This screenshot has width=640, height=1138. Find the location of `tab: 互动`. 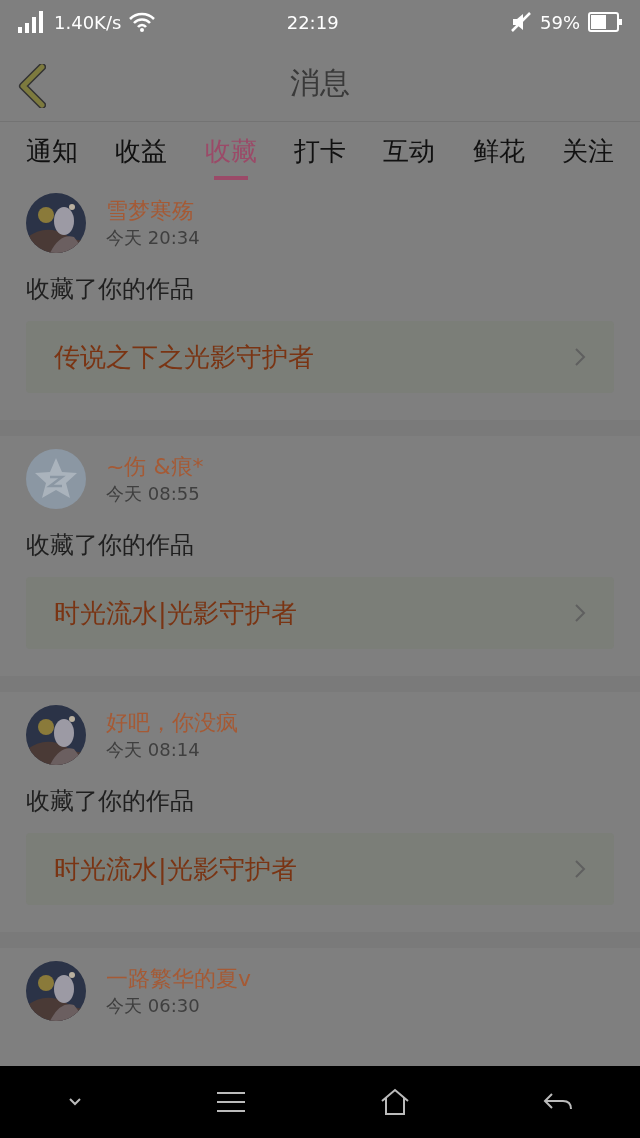

tab: 互动 is located at coordinates (409, 151).